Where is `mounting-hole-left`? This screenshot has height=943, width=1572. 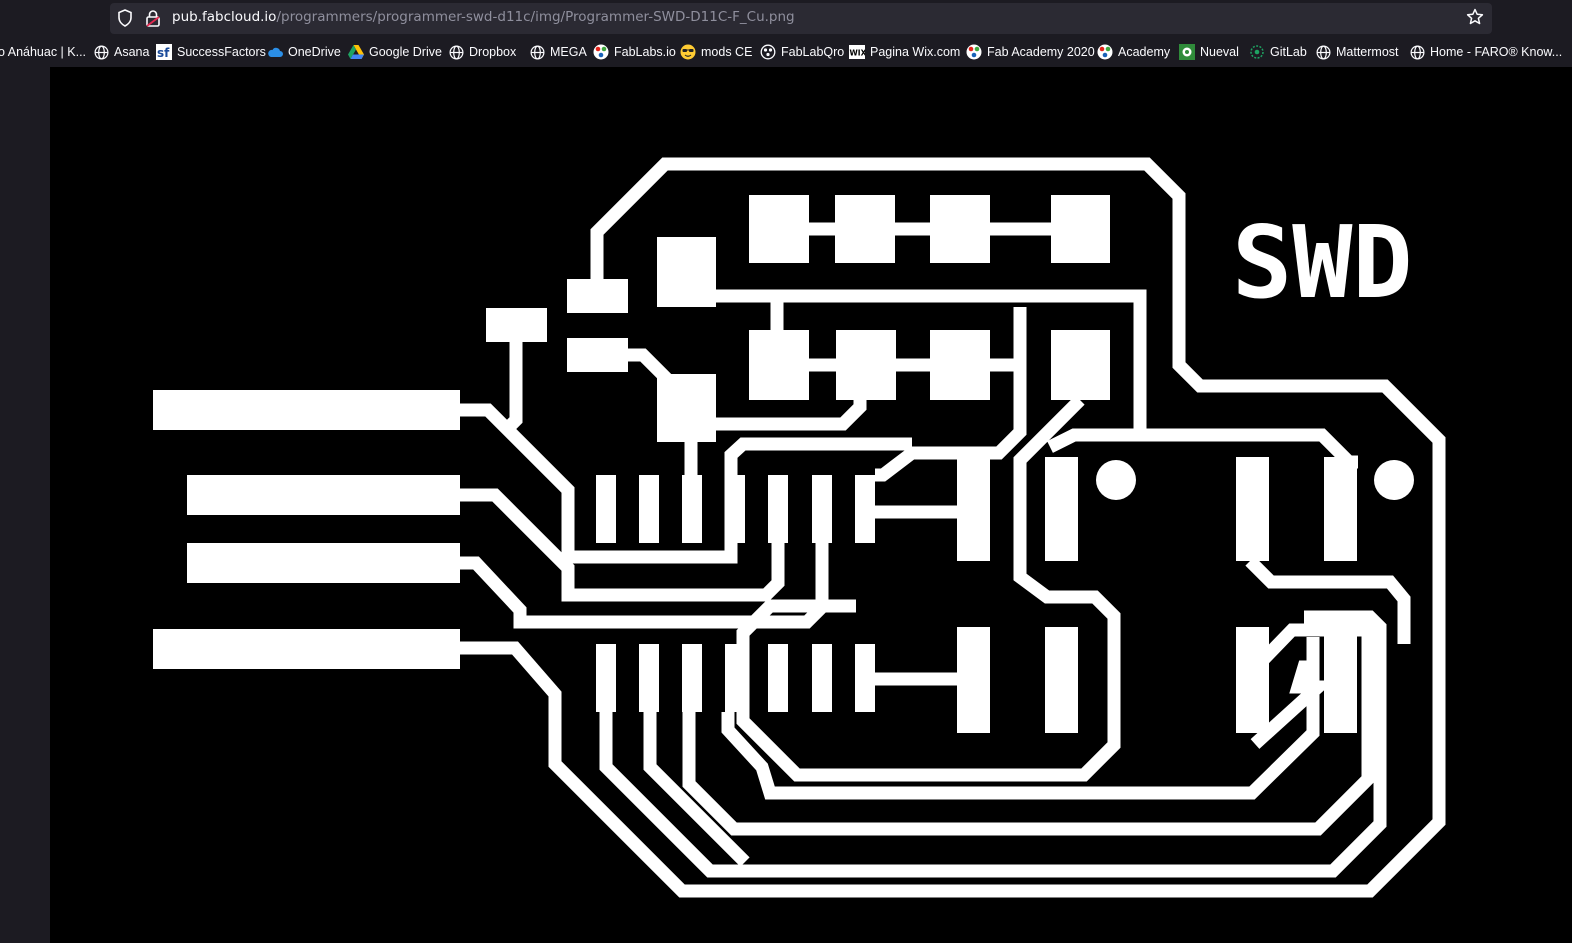 mounting-hole-left is located at coordinates (1116, 480).